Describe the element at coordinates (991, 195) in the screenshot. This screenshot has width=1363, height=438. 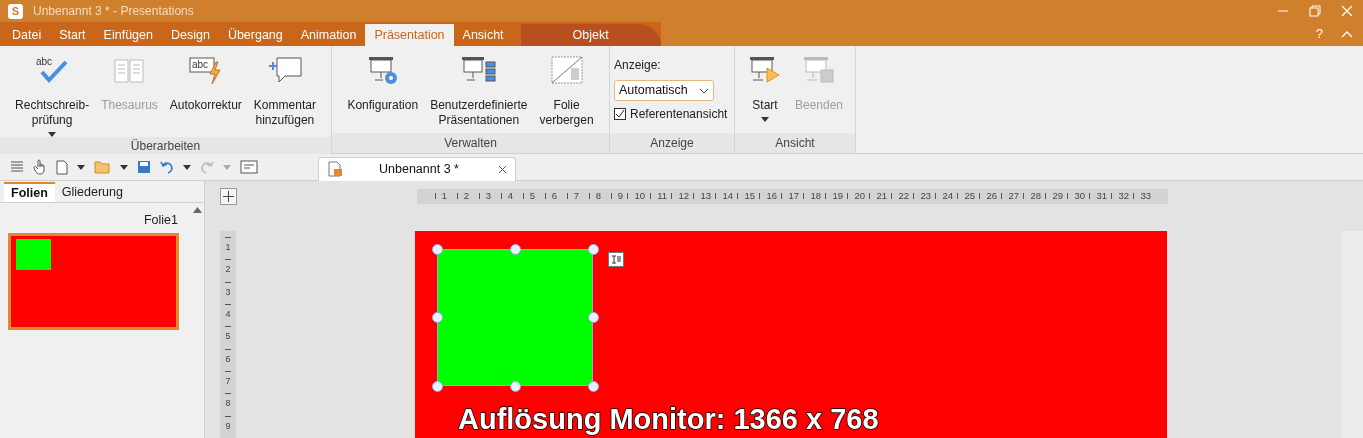
I see `ruler-number: 26` at that location.